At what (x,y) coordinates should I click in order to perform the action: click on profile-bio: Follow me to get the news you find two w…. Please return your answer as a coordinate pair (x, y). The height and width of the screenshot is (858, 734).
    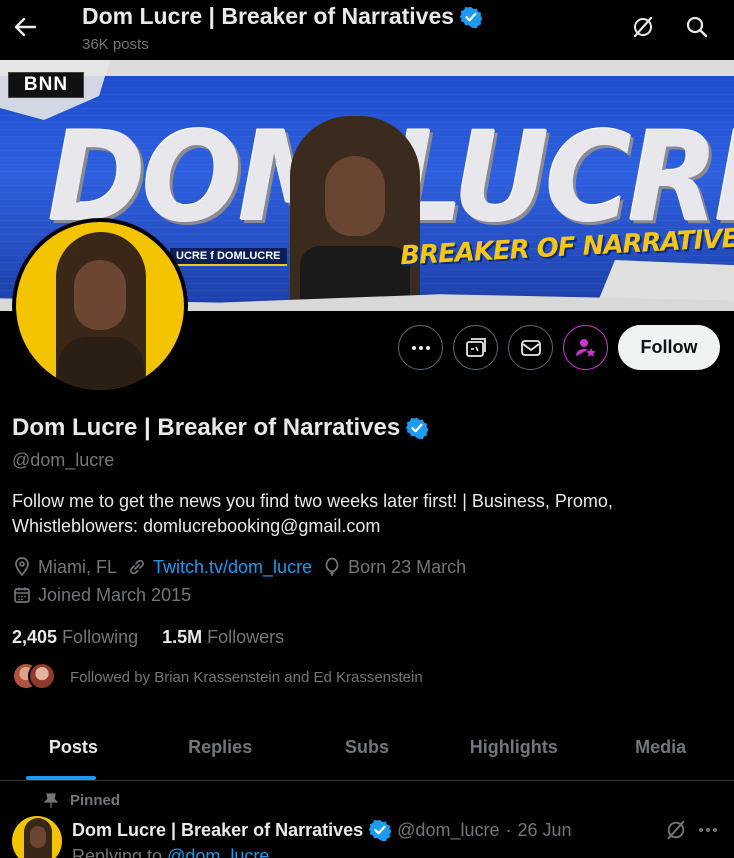
    Looking at the image, I should click on (312, 513).